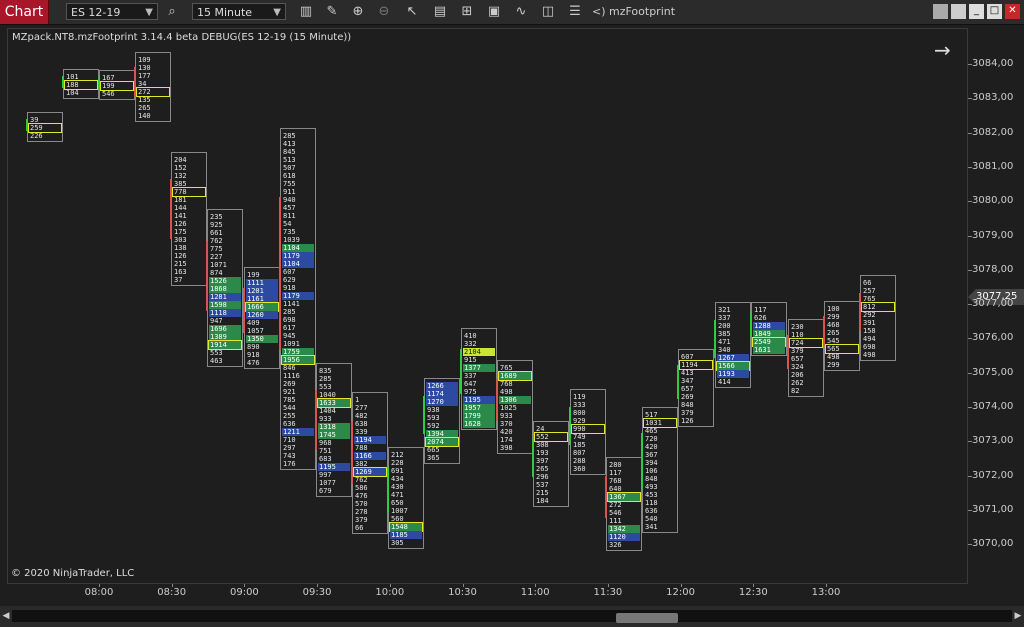 Image resolution: width=1024 pixels, height=627 pixels. I want to click on footprint-cell: 636, so click(651, 511).